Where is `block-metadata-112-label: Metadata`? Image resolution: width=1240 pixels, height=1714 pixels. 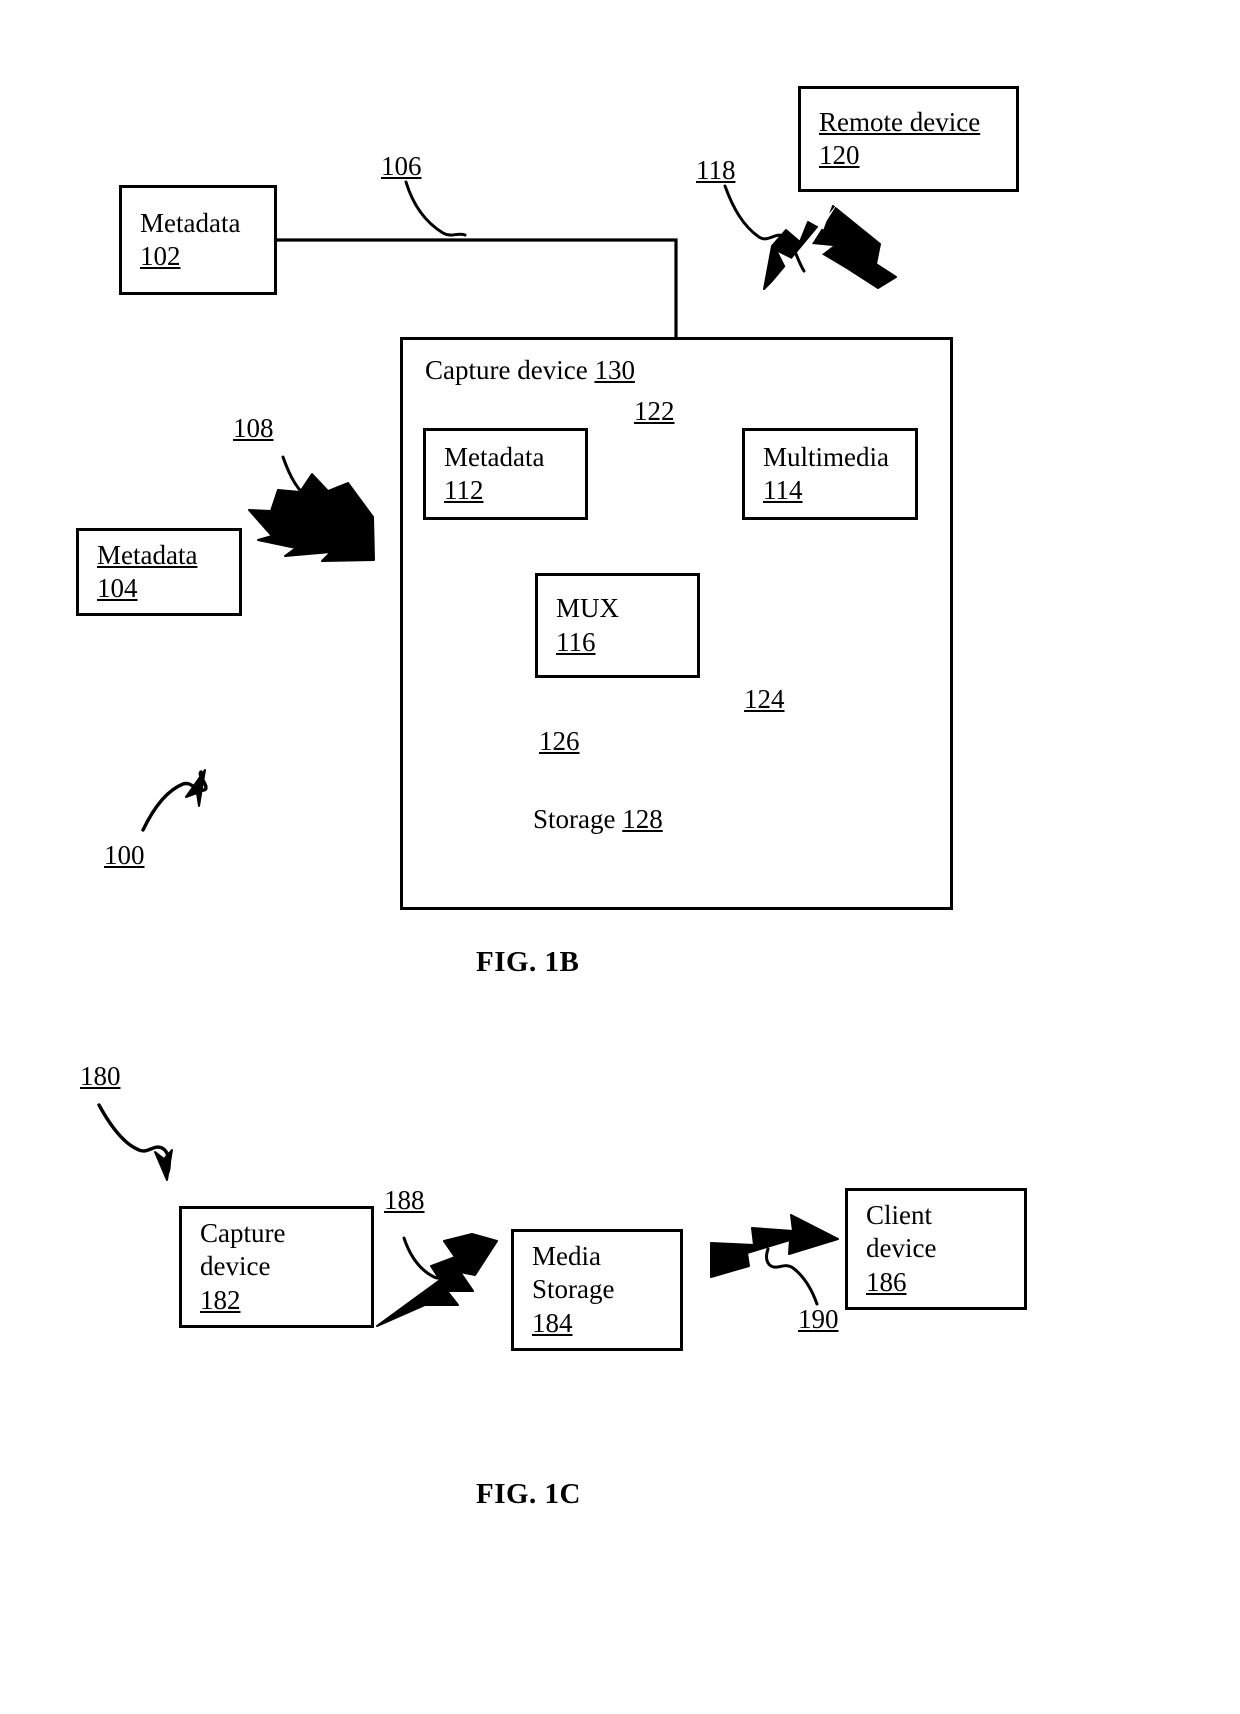
block-metadata-112-label: Metadata is located at coordinates (494, 456).